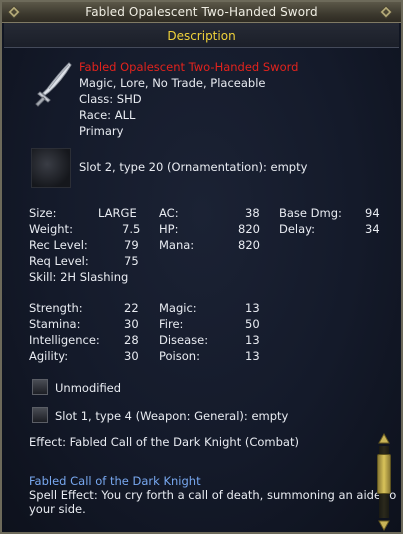 This screenshot has height=534, width=403. I want to click on attr-value: 22, so click(131, 308).